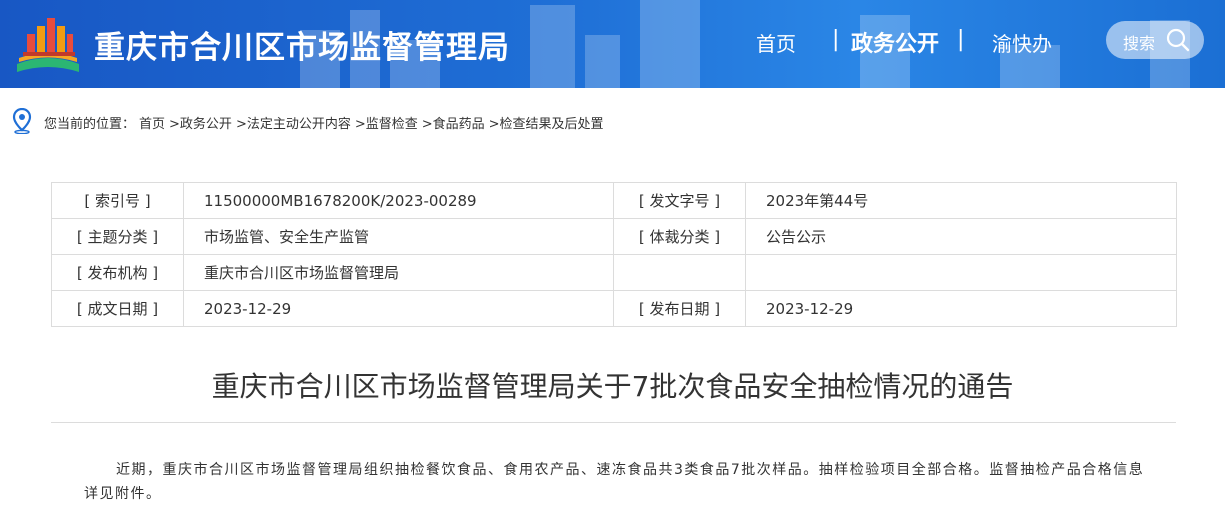 The image size is (1225, 507). Describe the element at coordinates (961, 236) in the screenshot. I see `meta-value-genre: 公告公示` at that location.